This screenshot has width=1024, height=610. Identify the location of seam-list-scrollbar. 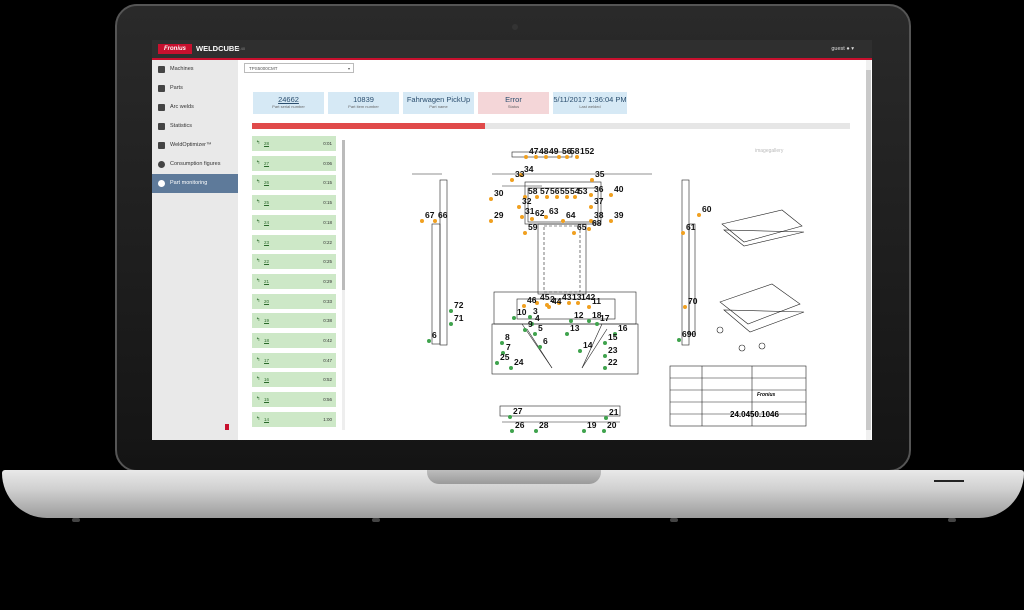
(343, 285).